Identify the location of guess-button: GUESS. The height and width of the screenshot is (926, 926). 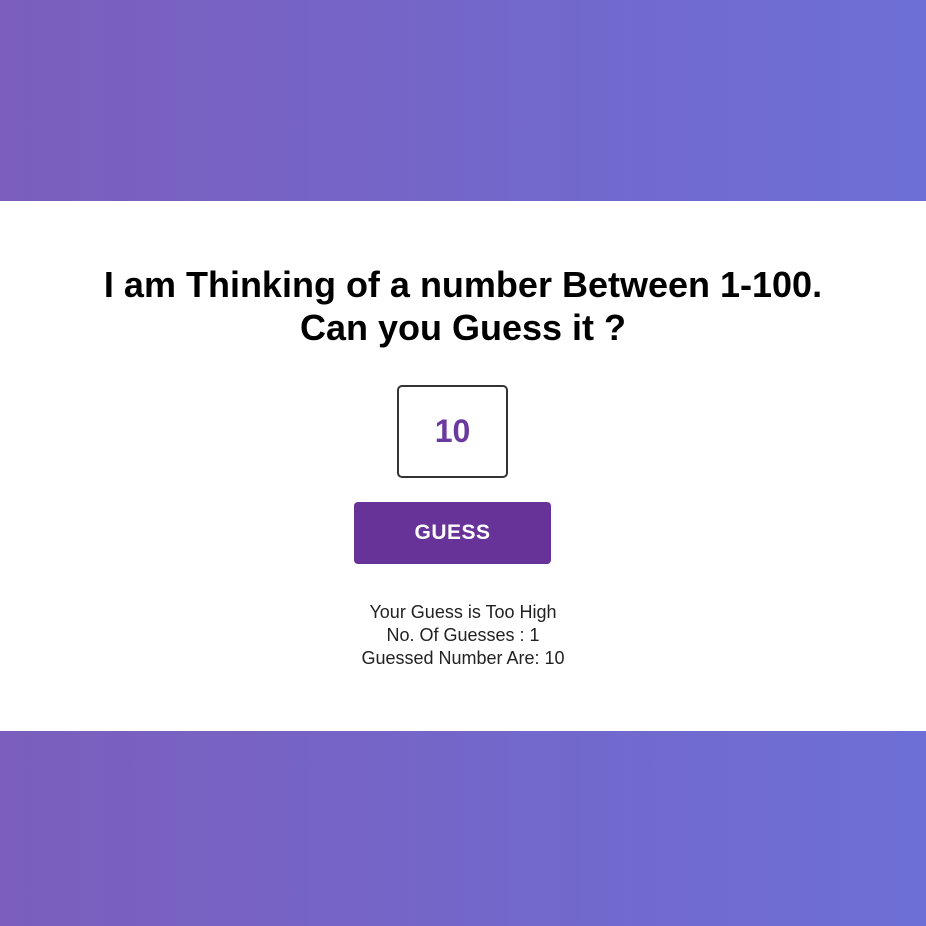
(452, 533).